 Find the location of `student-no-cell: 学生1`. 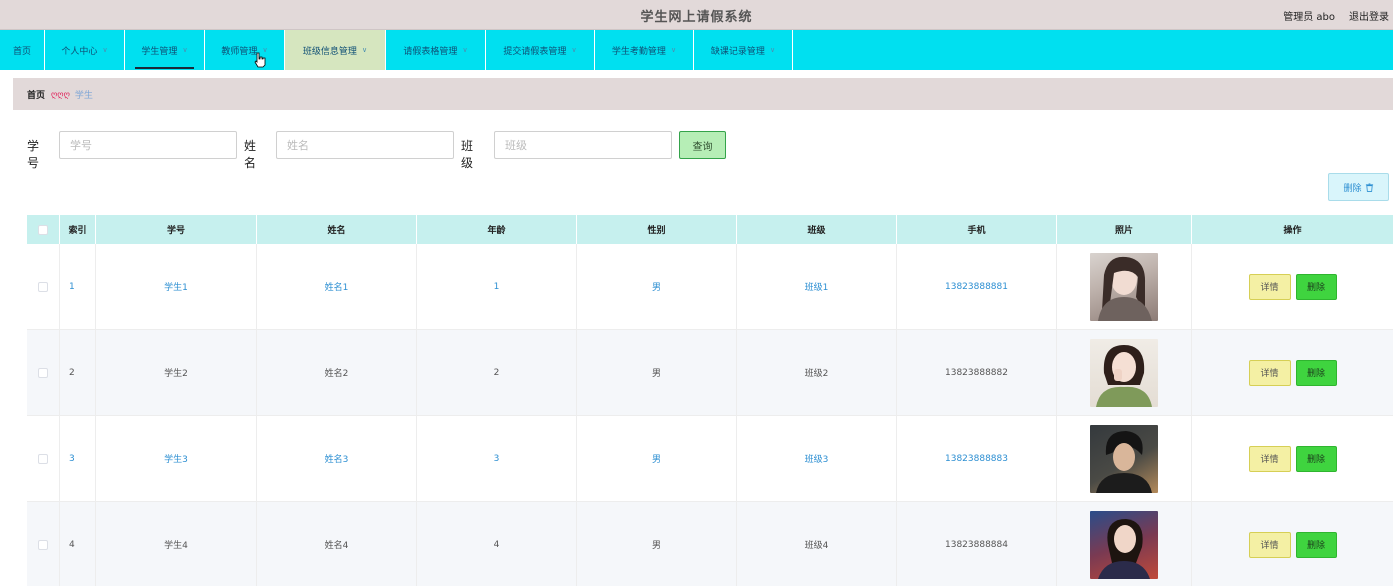

student-no-cell: 学生1 is located at coordinates (176, 286).